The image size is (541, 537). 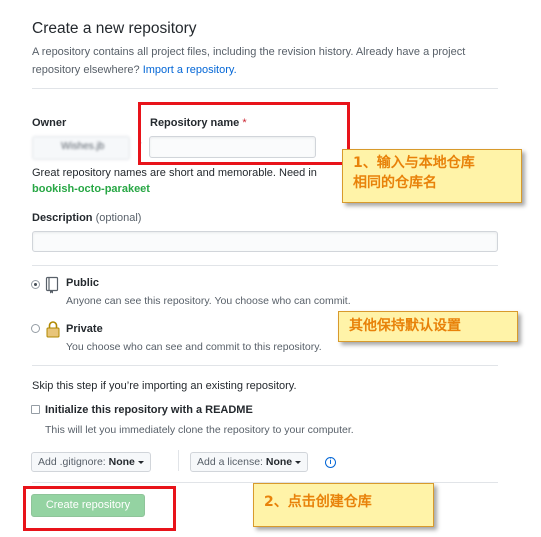 I want to click on highlight-create-button, so click(x=99, y=508).